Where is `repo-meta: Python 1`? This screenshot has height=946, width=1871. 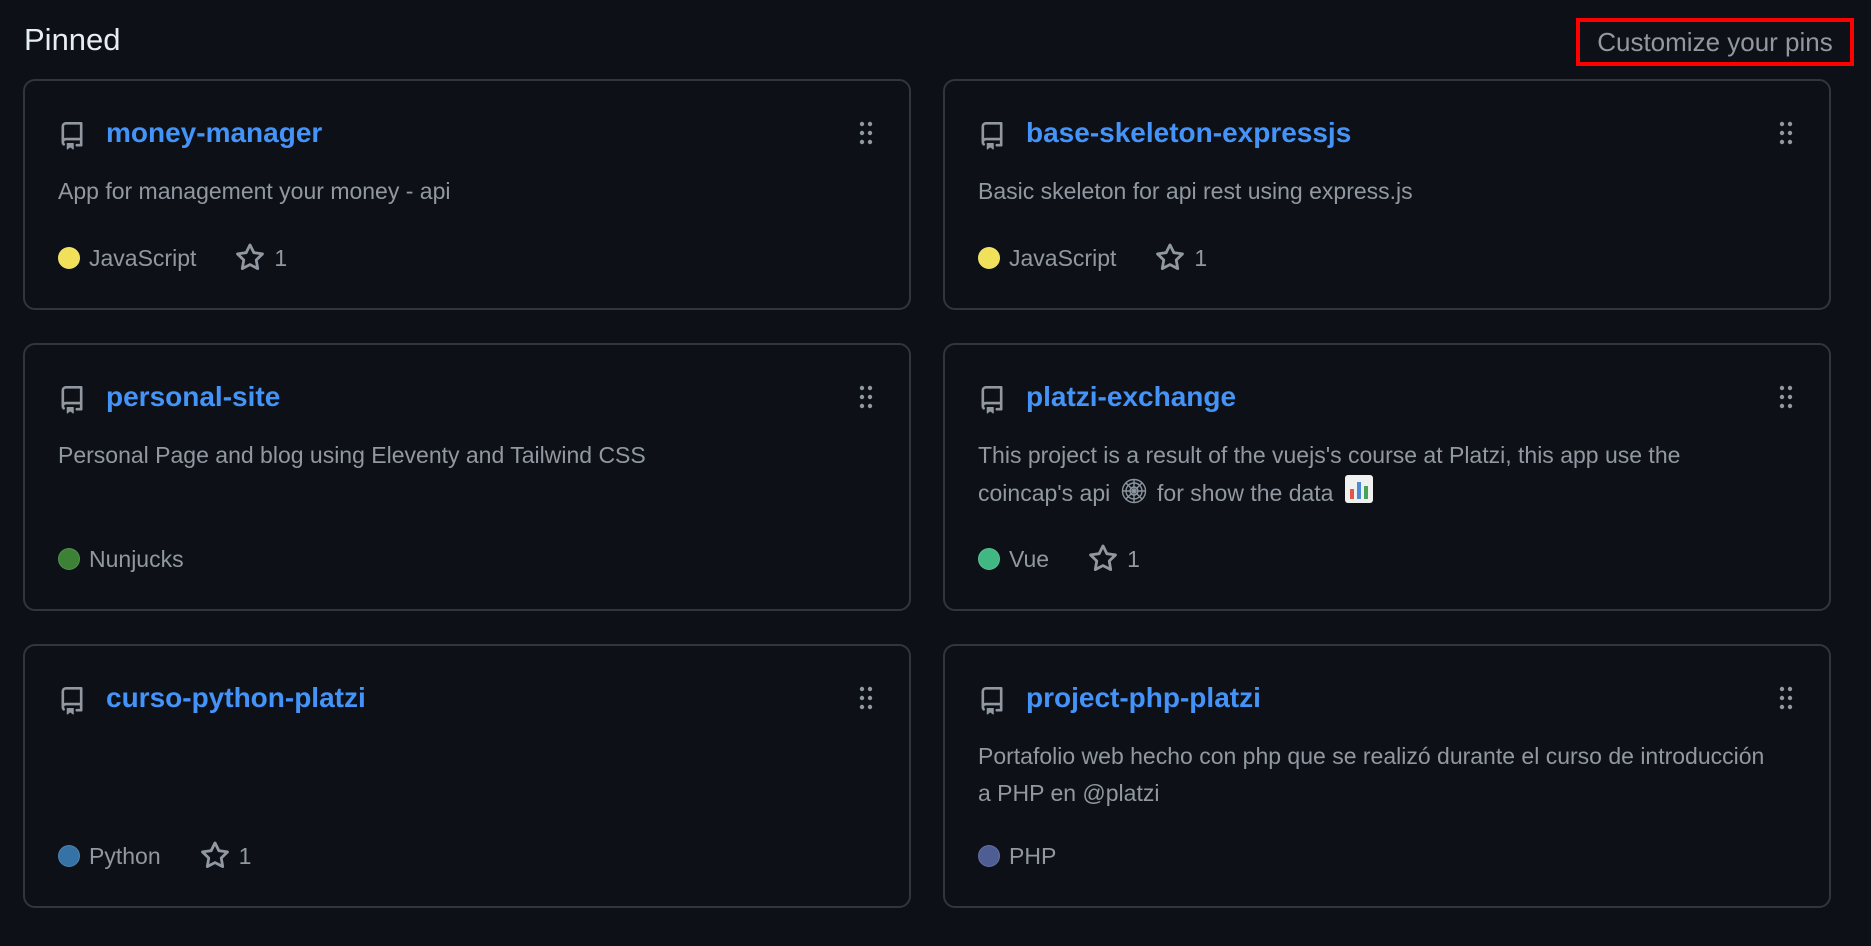
repo-meta: Python 1 is located at coordinates (154, 856).